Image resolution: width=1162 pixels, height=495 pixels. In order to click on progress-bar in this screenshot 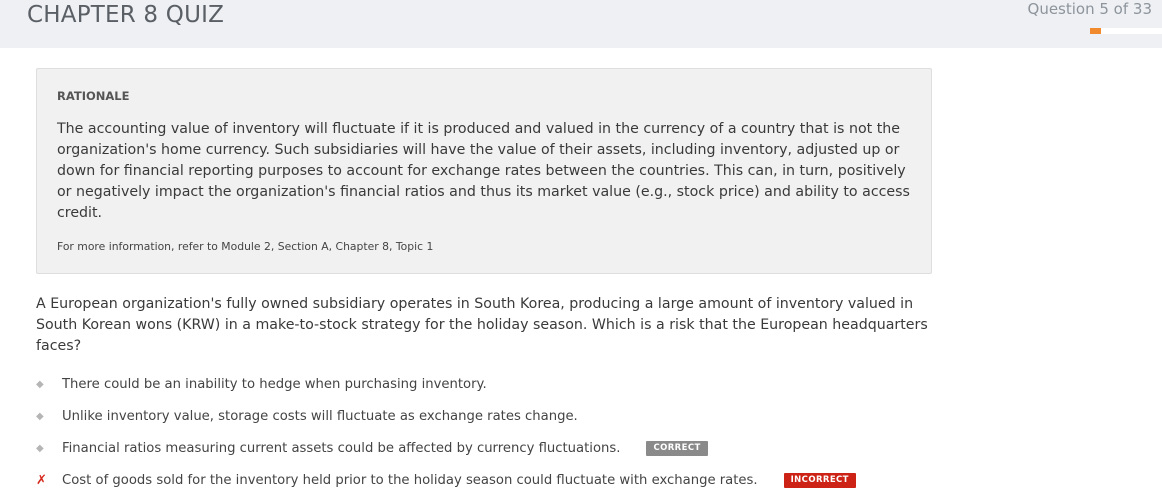, I will do `click(1126, 31)`.